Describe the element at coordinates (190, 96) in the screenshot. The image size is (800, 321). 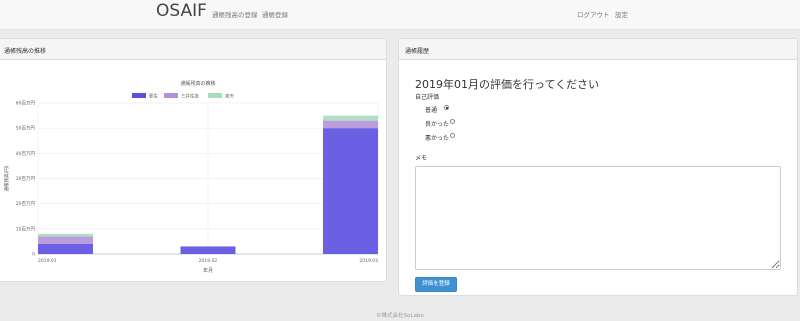
I see `legend-label-1: 三井住友` at that location.